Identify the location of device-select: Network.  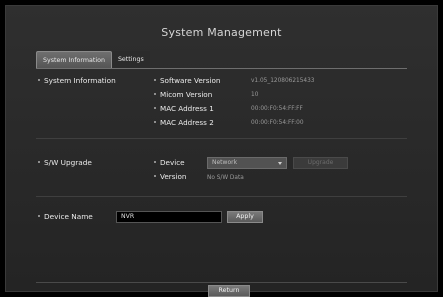
(247, 163).